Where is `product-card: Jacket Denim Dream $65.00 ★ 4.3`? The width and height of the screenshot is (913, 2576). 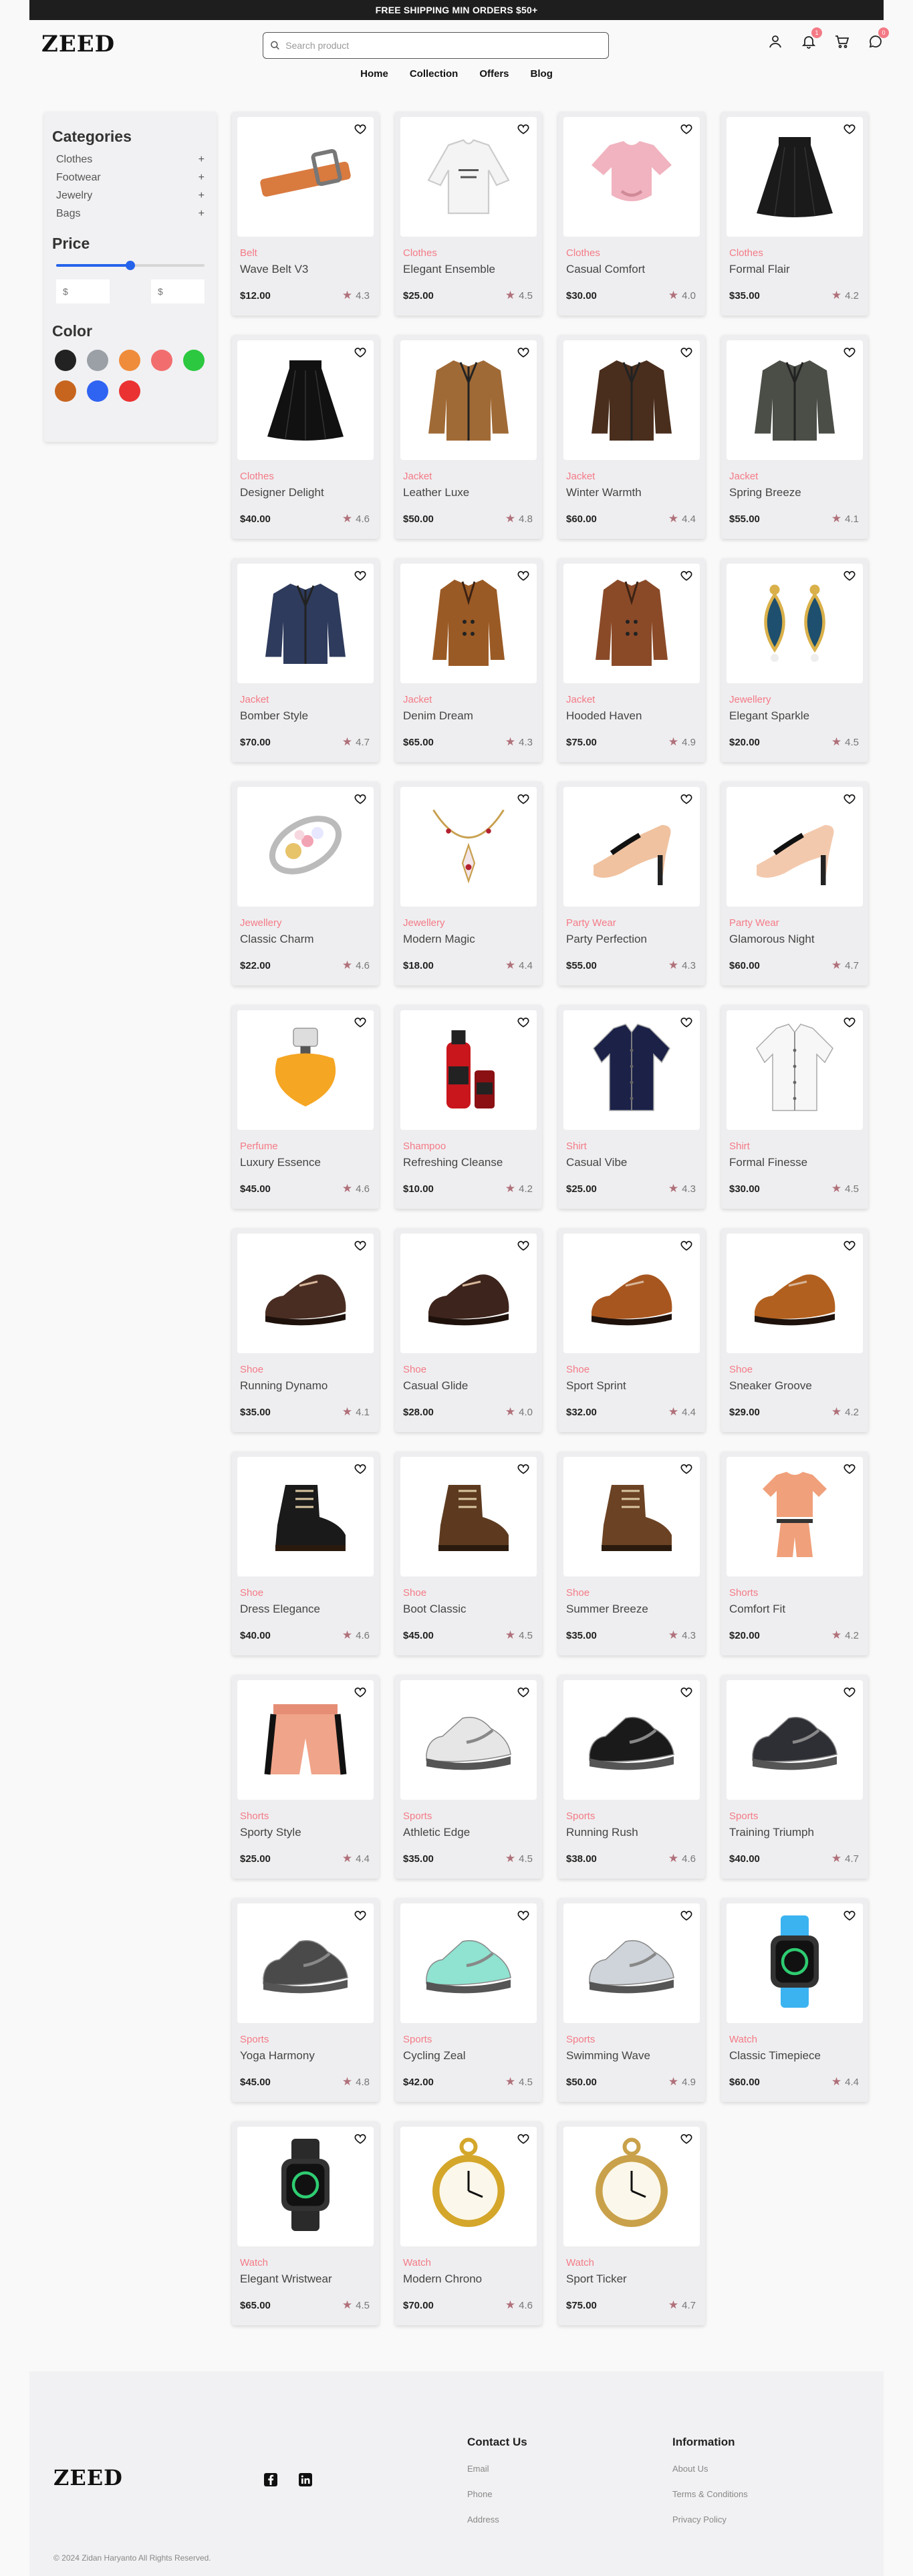 product-card: Jacket Denim Dream $65.00 ★ 4.3 is located at coordinates (468, 660).